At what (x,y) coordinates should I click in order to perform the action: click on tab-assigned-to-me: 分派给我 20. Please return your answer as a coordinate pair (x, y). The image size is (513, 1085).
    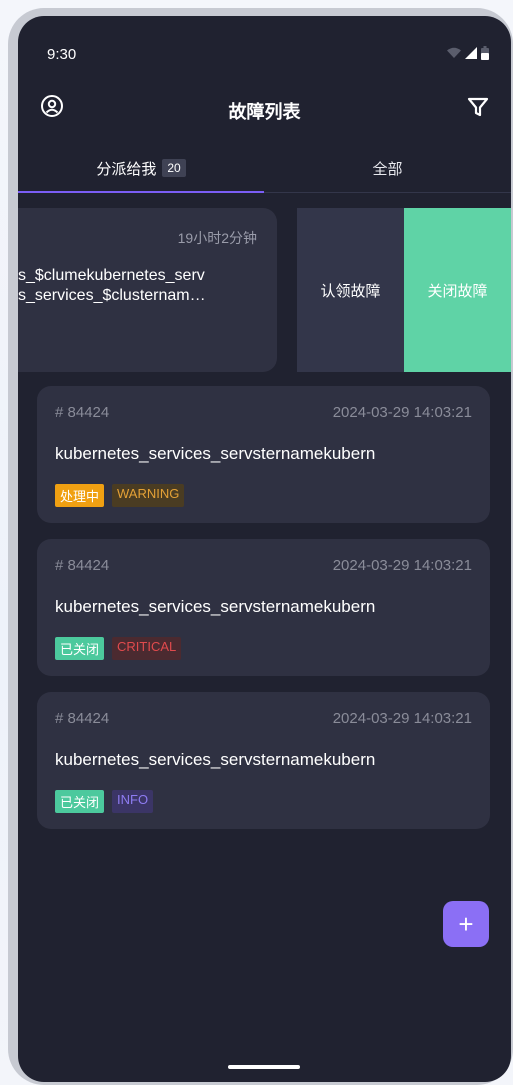
    Looking at the image, I should click on (141, 168).